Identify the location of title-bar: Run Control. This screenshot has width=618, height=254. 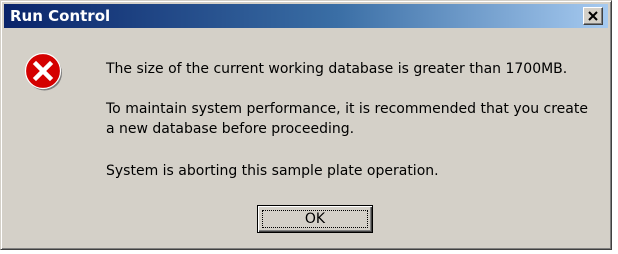
(306, 16).